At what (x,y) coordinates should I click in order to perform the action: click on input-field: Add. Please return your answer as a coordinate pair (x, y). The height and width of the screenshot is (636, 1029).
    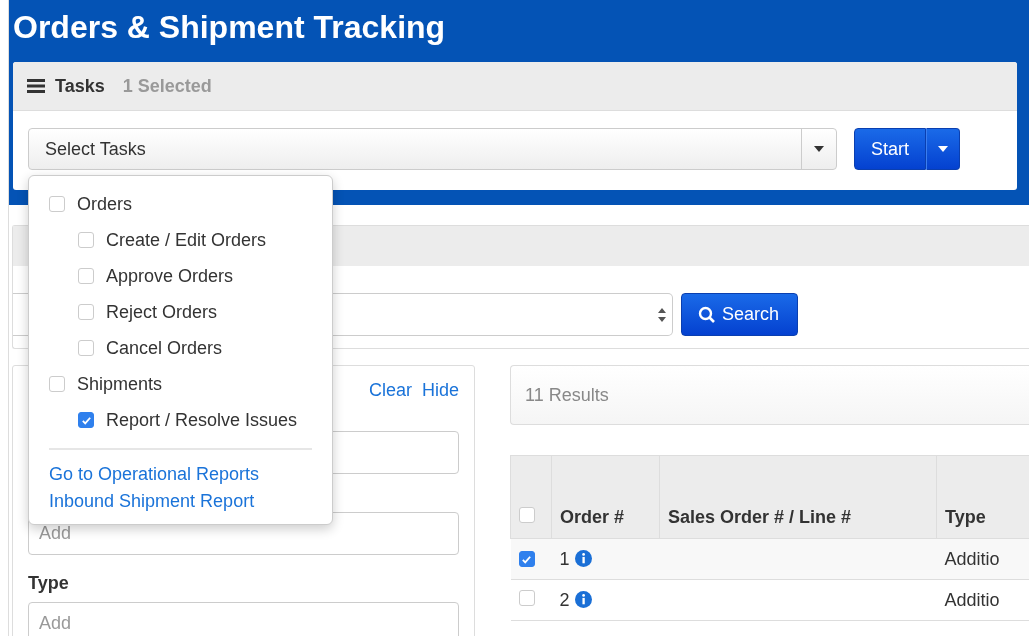
    Looking at the image, I should click on (243, 619).